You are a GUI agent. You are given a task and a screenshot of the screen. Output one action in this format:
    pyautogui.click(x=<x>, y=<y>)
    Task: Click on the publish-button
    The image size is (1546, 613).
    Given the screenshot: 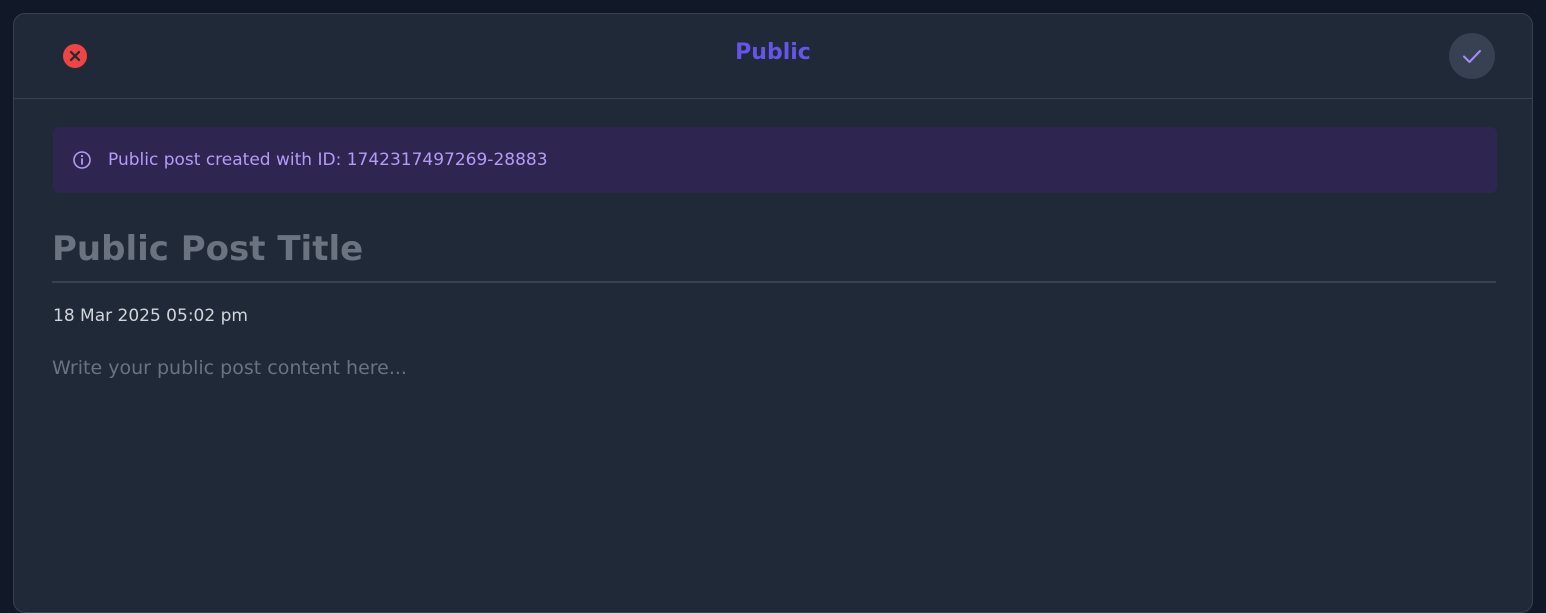 What is the action you would take?
    pyautogui.click(x=1472, y=56)
    